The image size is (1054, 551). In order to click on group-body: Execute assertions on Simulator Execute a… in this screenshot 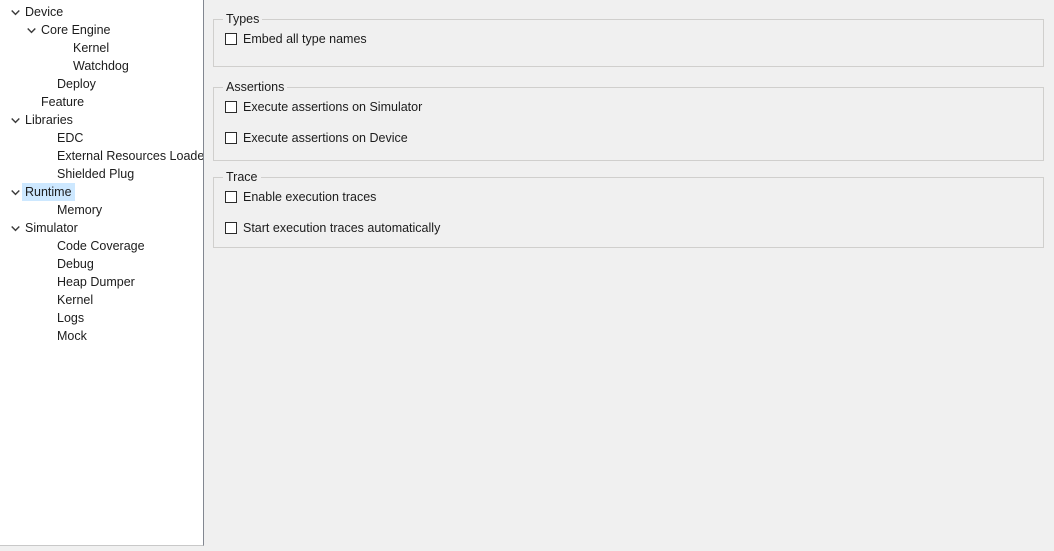, I will do `click(628, 117)`.